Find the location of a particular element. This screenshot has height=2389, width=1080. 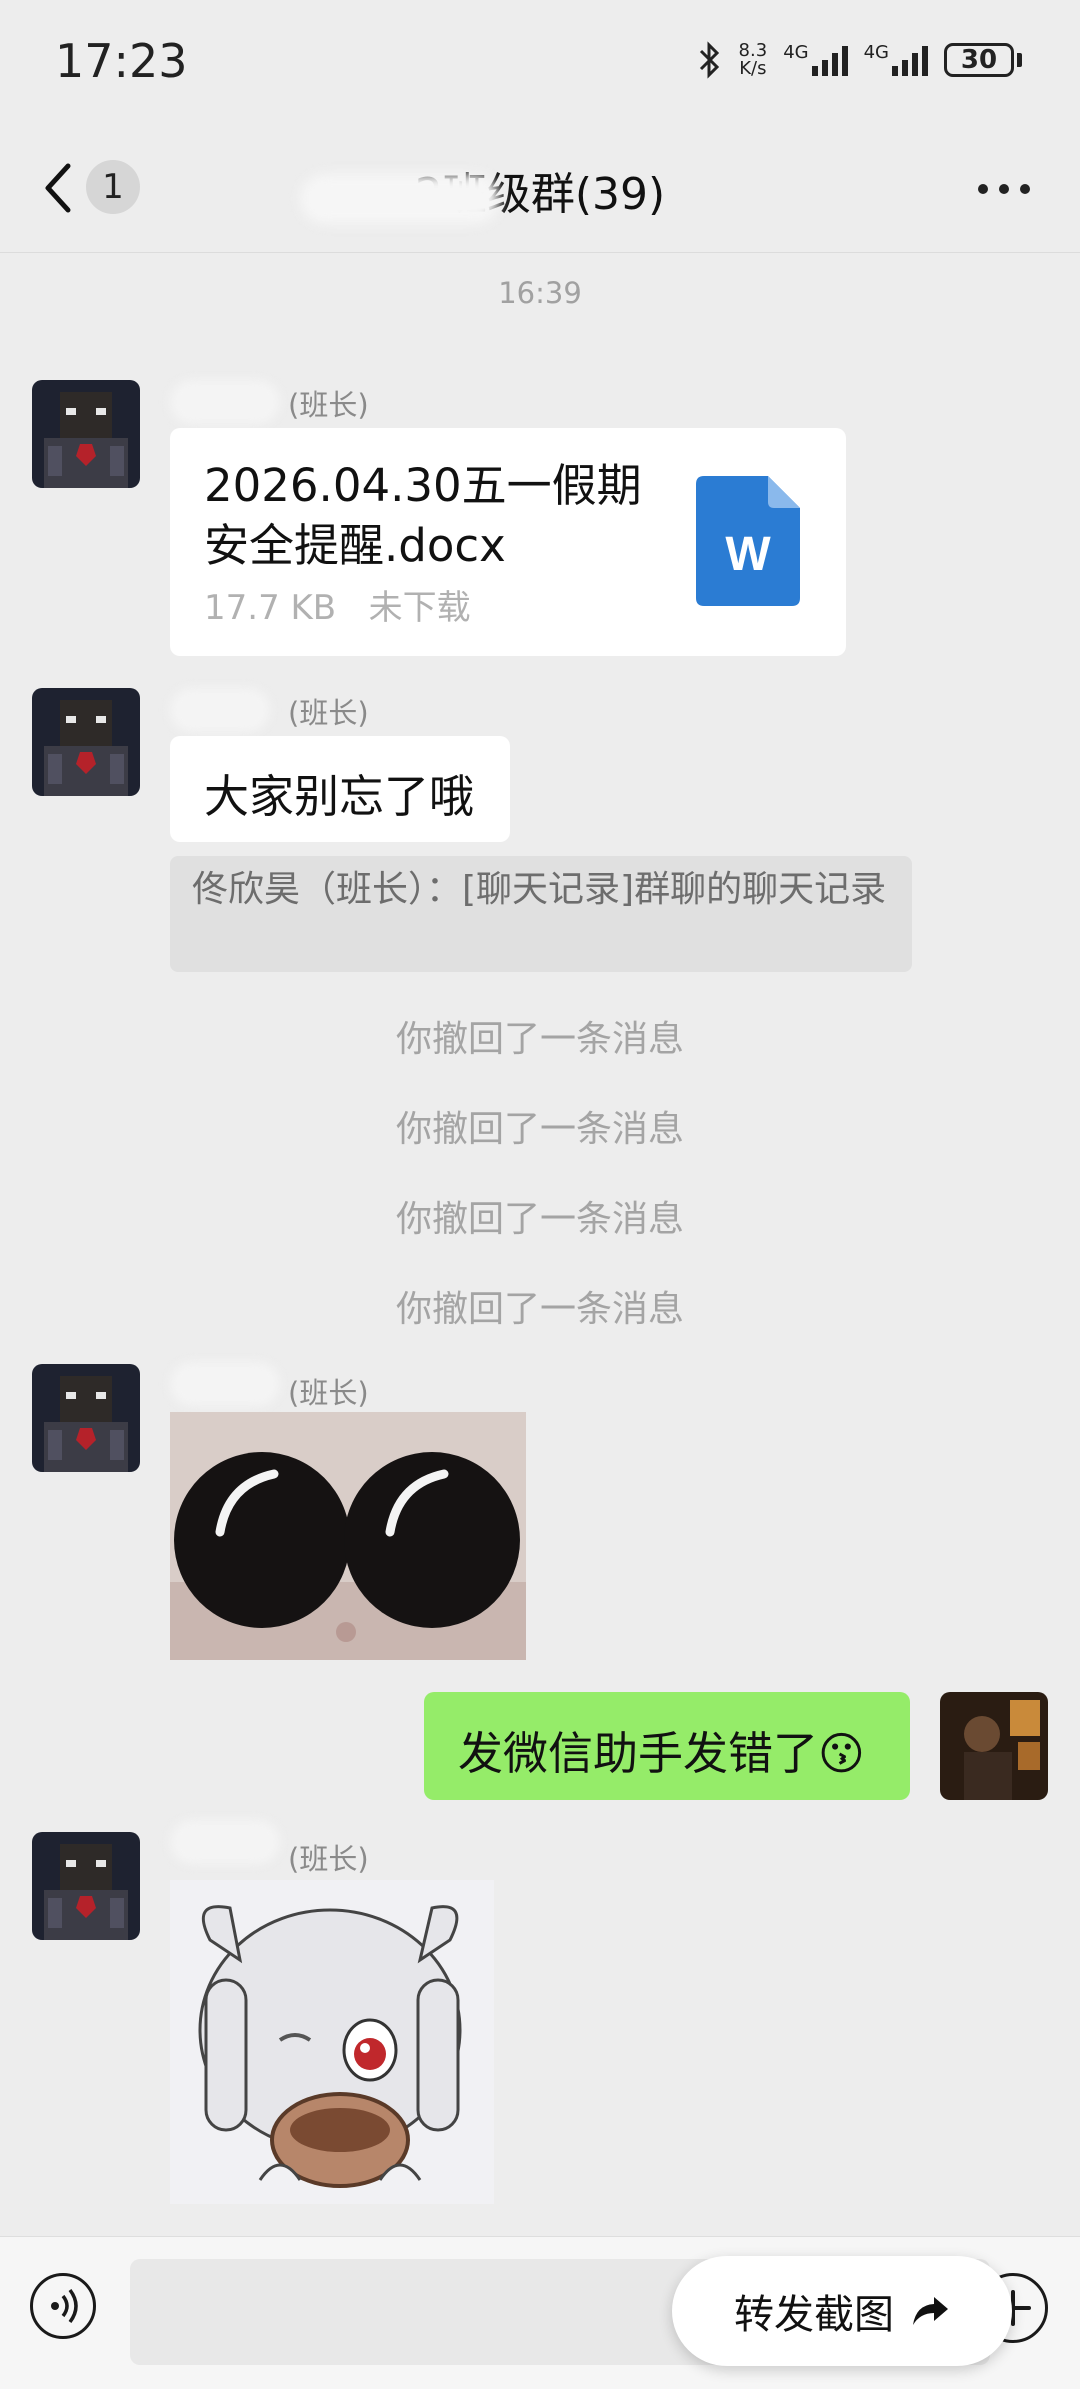

clock: 17:23 is located at coordinates (121, 61).